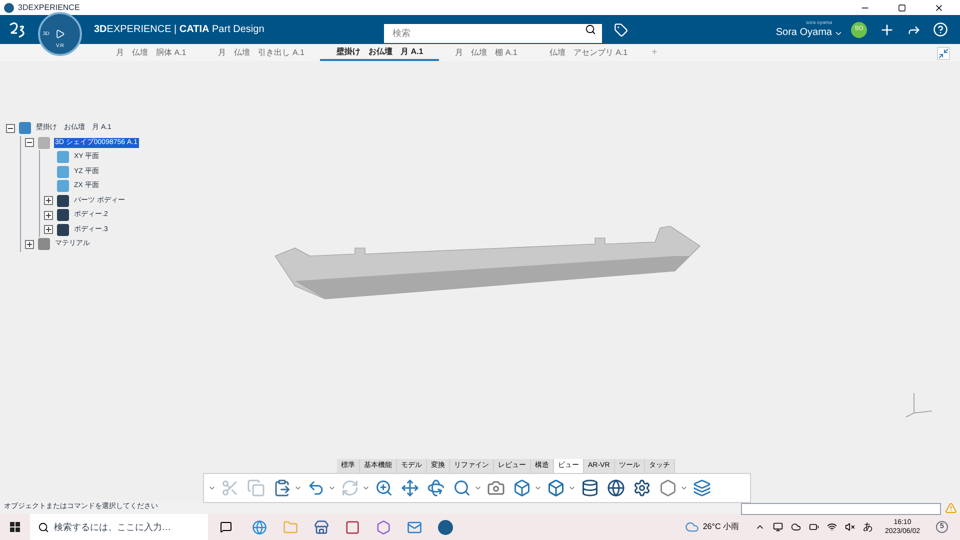 Image resolution: width=960 pixels, height=540 pixels. I want to click on tag-icon, so click(621, 29).